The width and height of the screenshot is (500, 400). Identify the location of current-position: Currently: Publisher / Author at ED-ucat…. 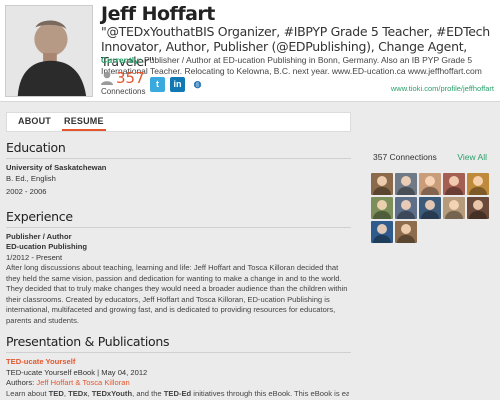
(297, 66).